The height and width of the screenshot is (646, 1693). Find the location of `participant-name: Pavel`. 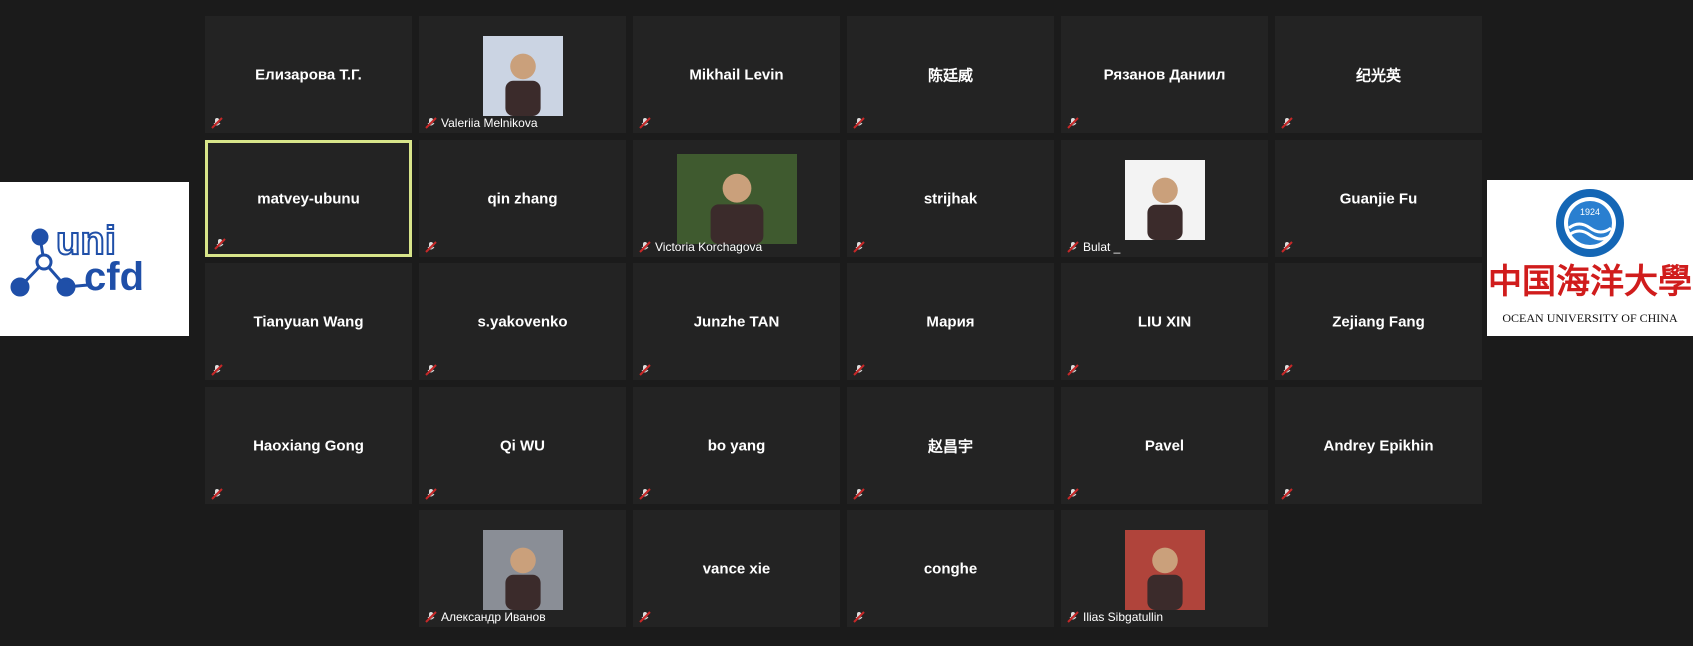

participant-name: Pavel is located at coordinates (1164, 445).